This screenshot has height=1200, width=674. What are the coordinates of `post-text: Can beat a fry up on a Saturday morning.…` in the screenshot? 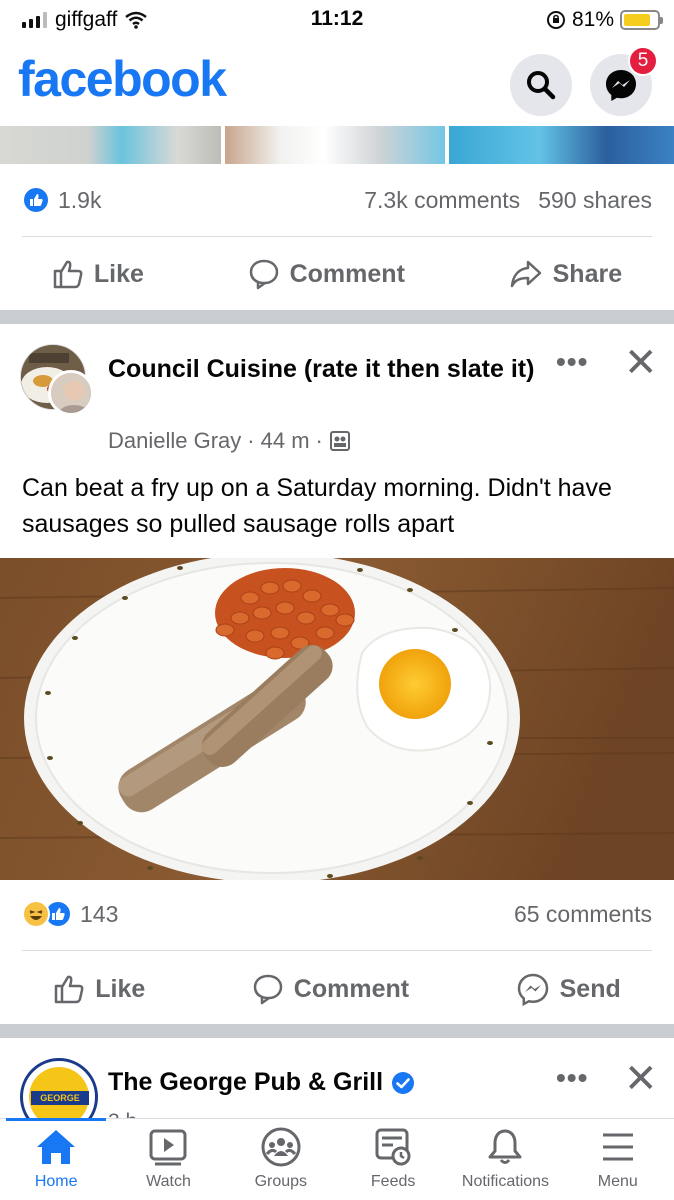 It's located at (317, 506).